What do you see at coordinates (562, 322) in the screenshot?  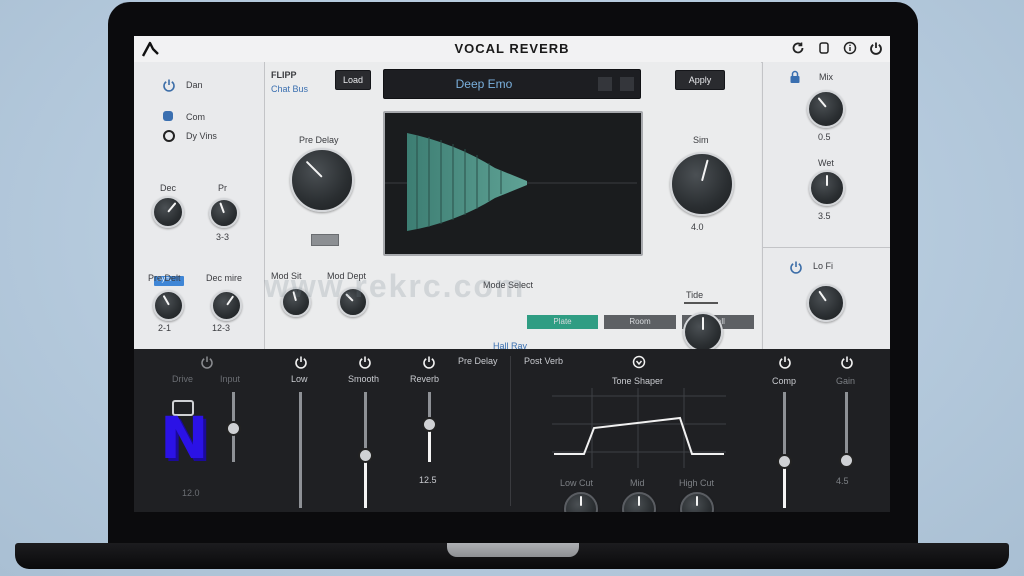 I see `mode-plate-button: Plate` at bounding box center [562, 322].